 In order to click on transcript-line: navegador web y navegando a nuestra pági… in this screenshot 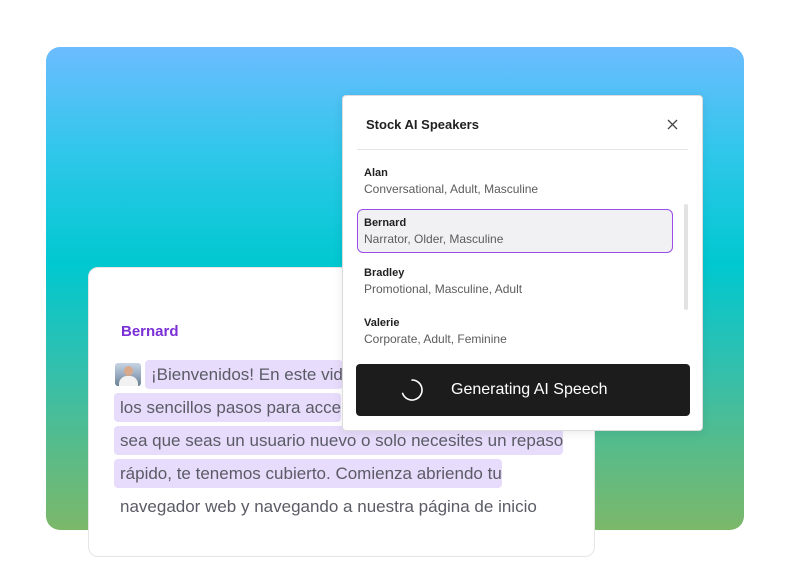, I will do `click(325, 506)`.